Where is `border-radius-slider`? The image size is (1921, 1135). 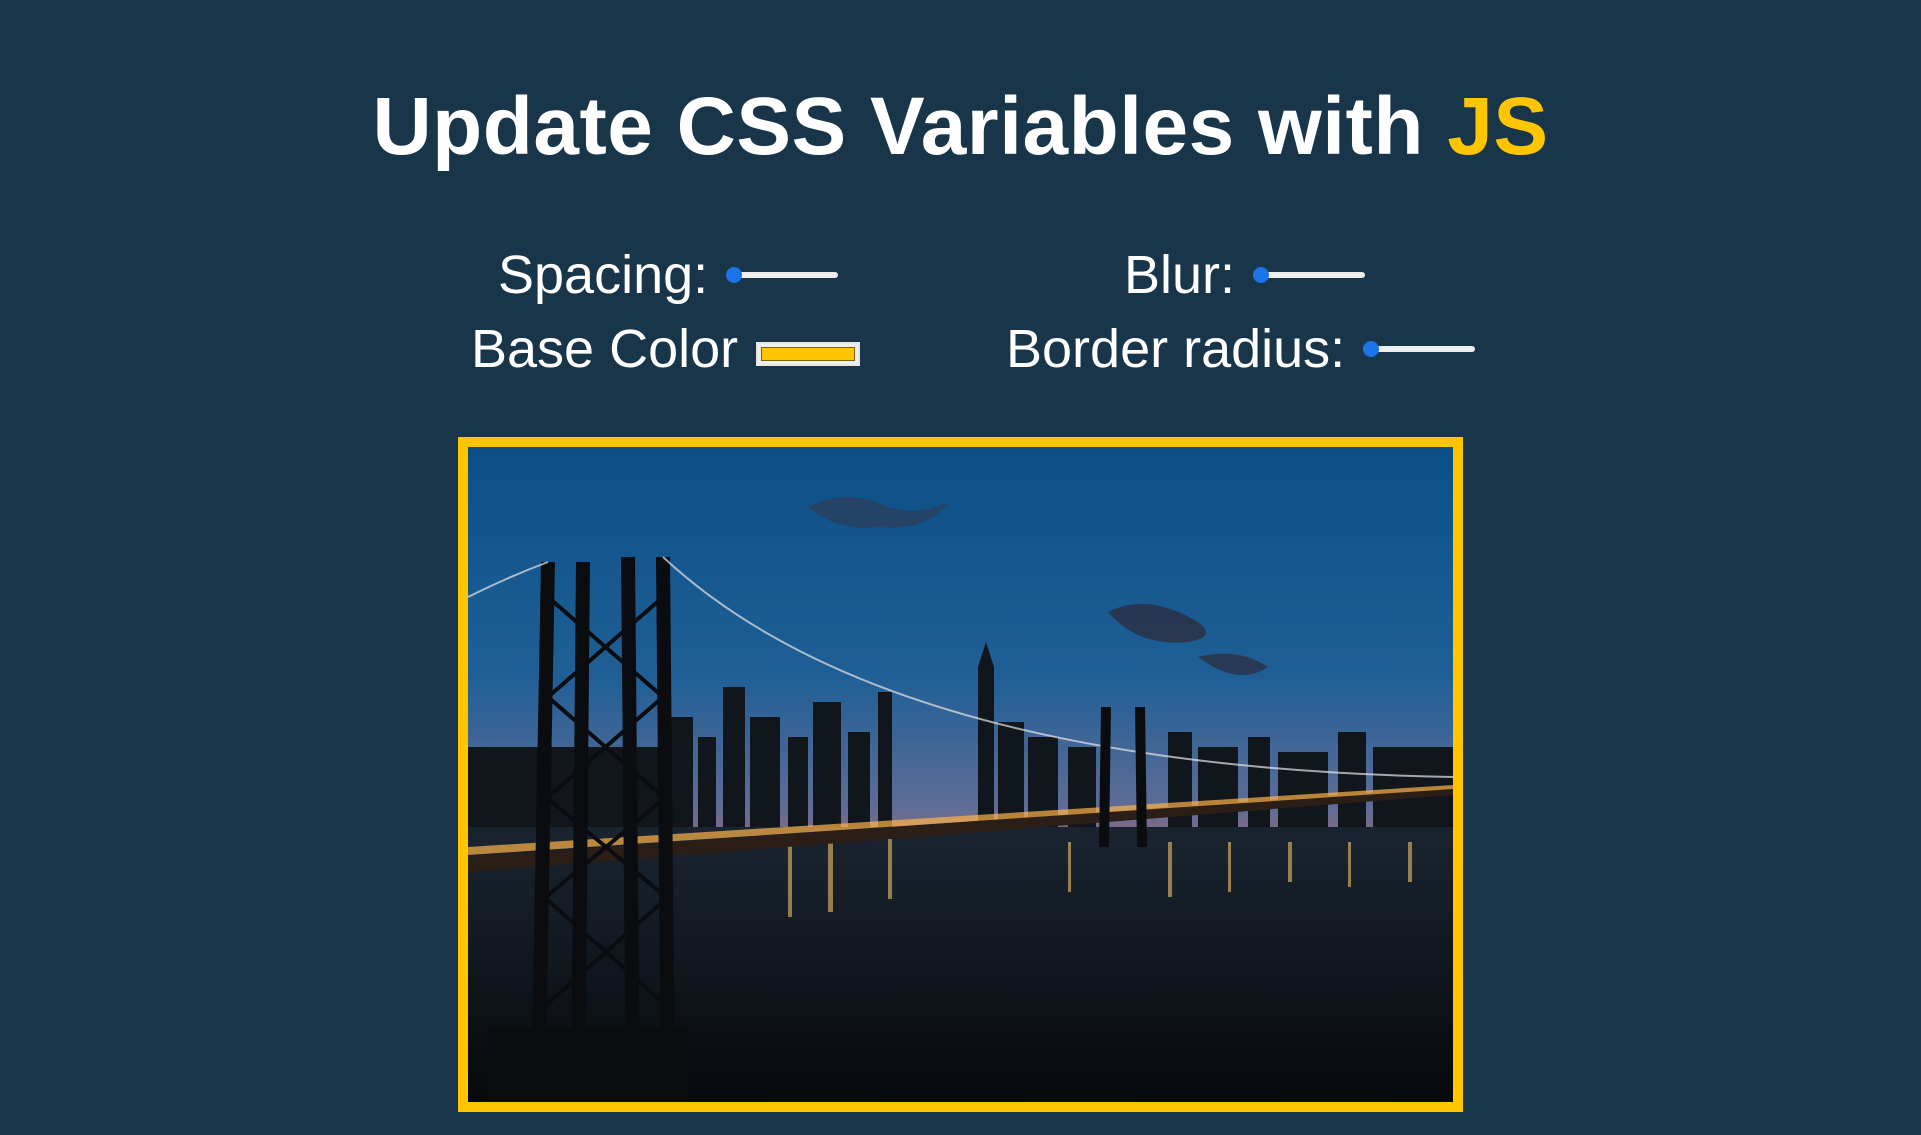 border-radius-slider is located at coordinates (1419, 349).